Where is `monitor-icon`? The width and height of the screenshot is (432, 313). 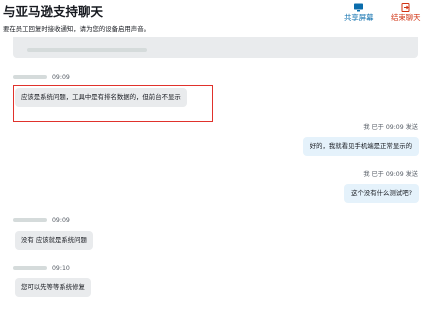
monitor-icon is located at coordinates (359, 7).